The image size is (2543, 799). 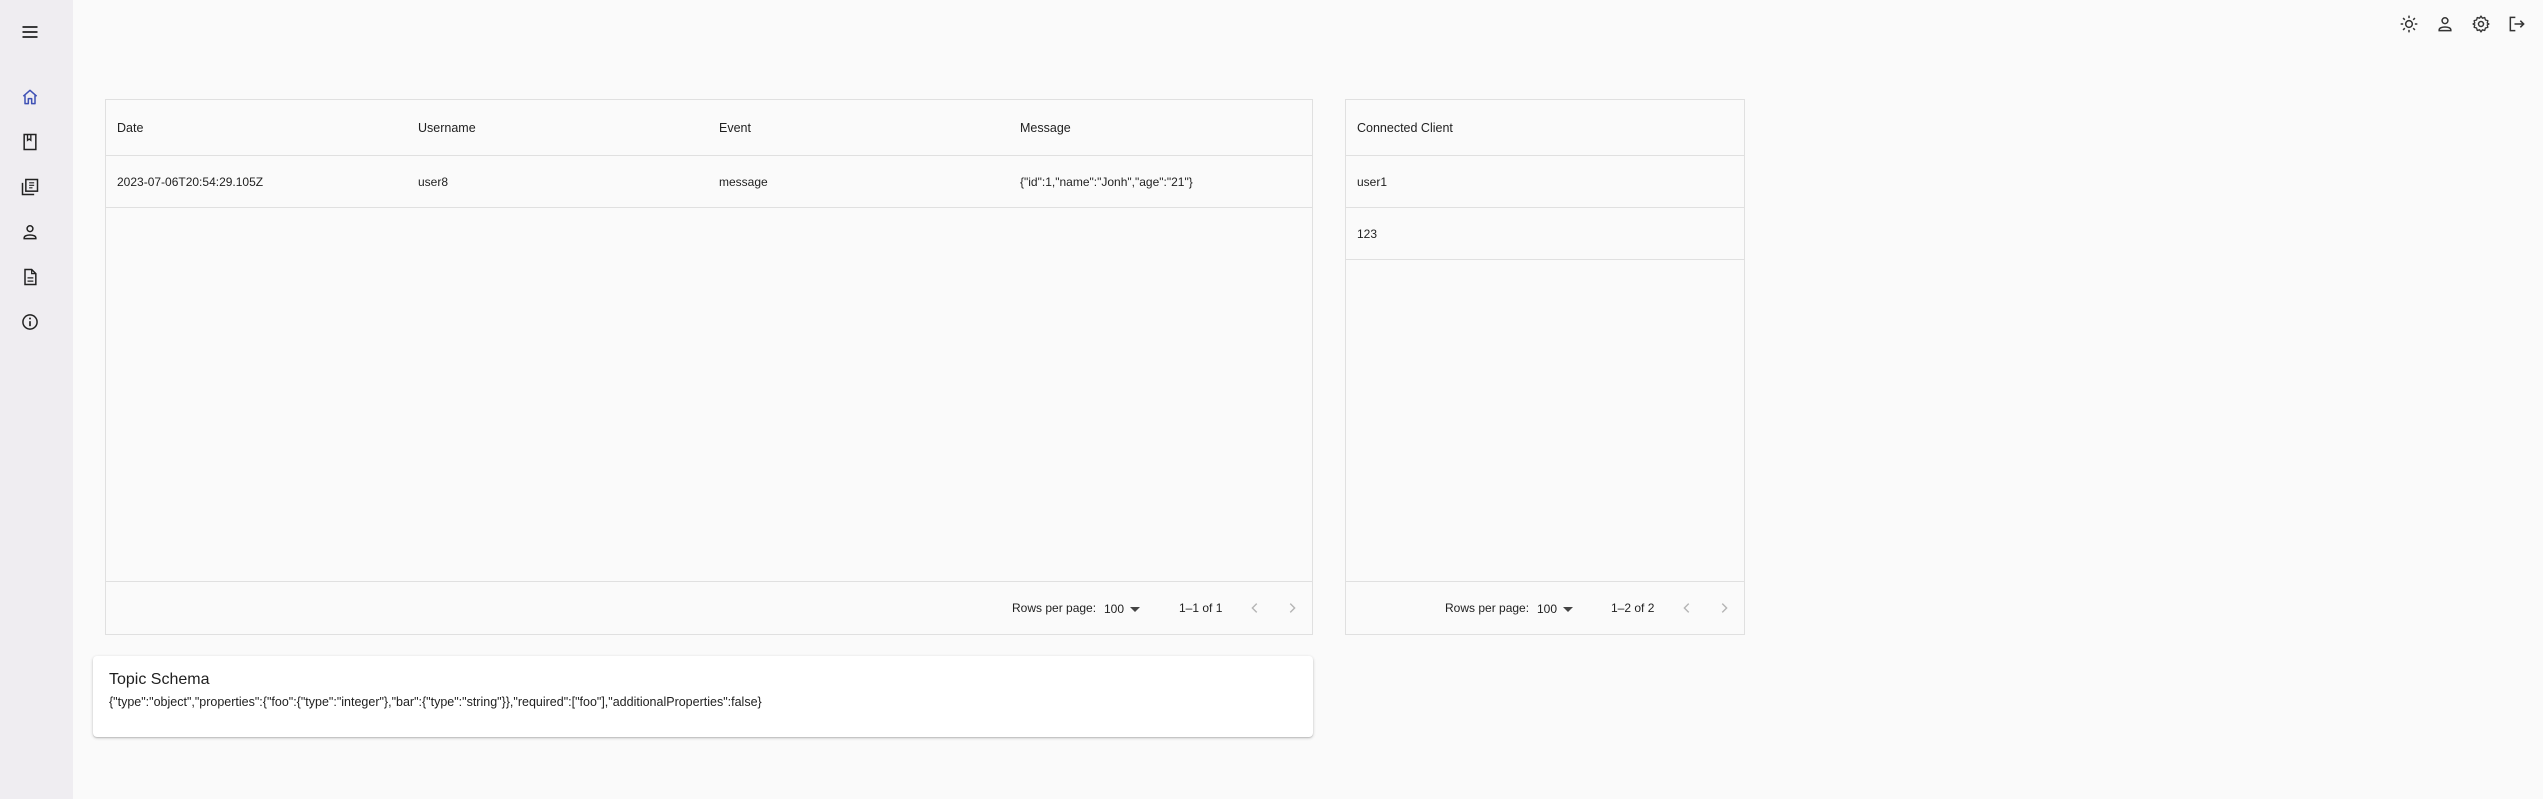 I want to click on sun-icon, so click(x=2409, y=24).